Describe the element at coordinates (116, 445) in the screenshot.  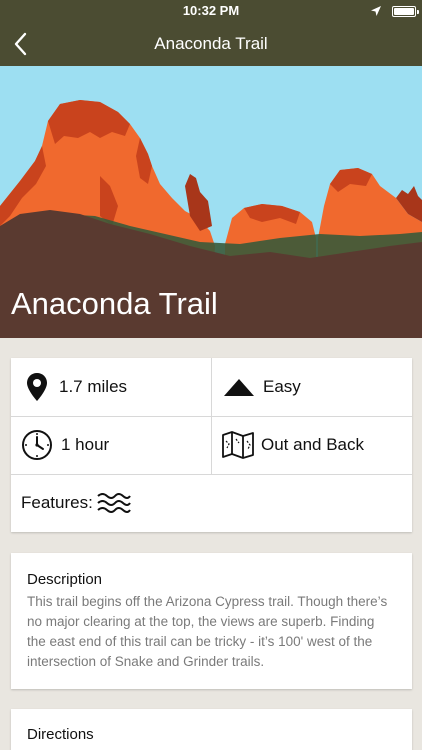
I see `duration-cell: 1 hour` at that location.